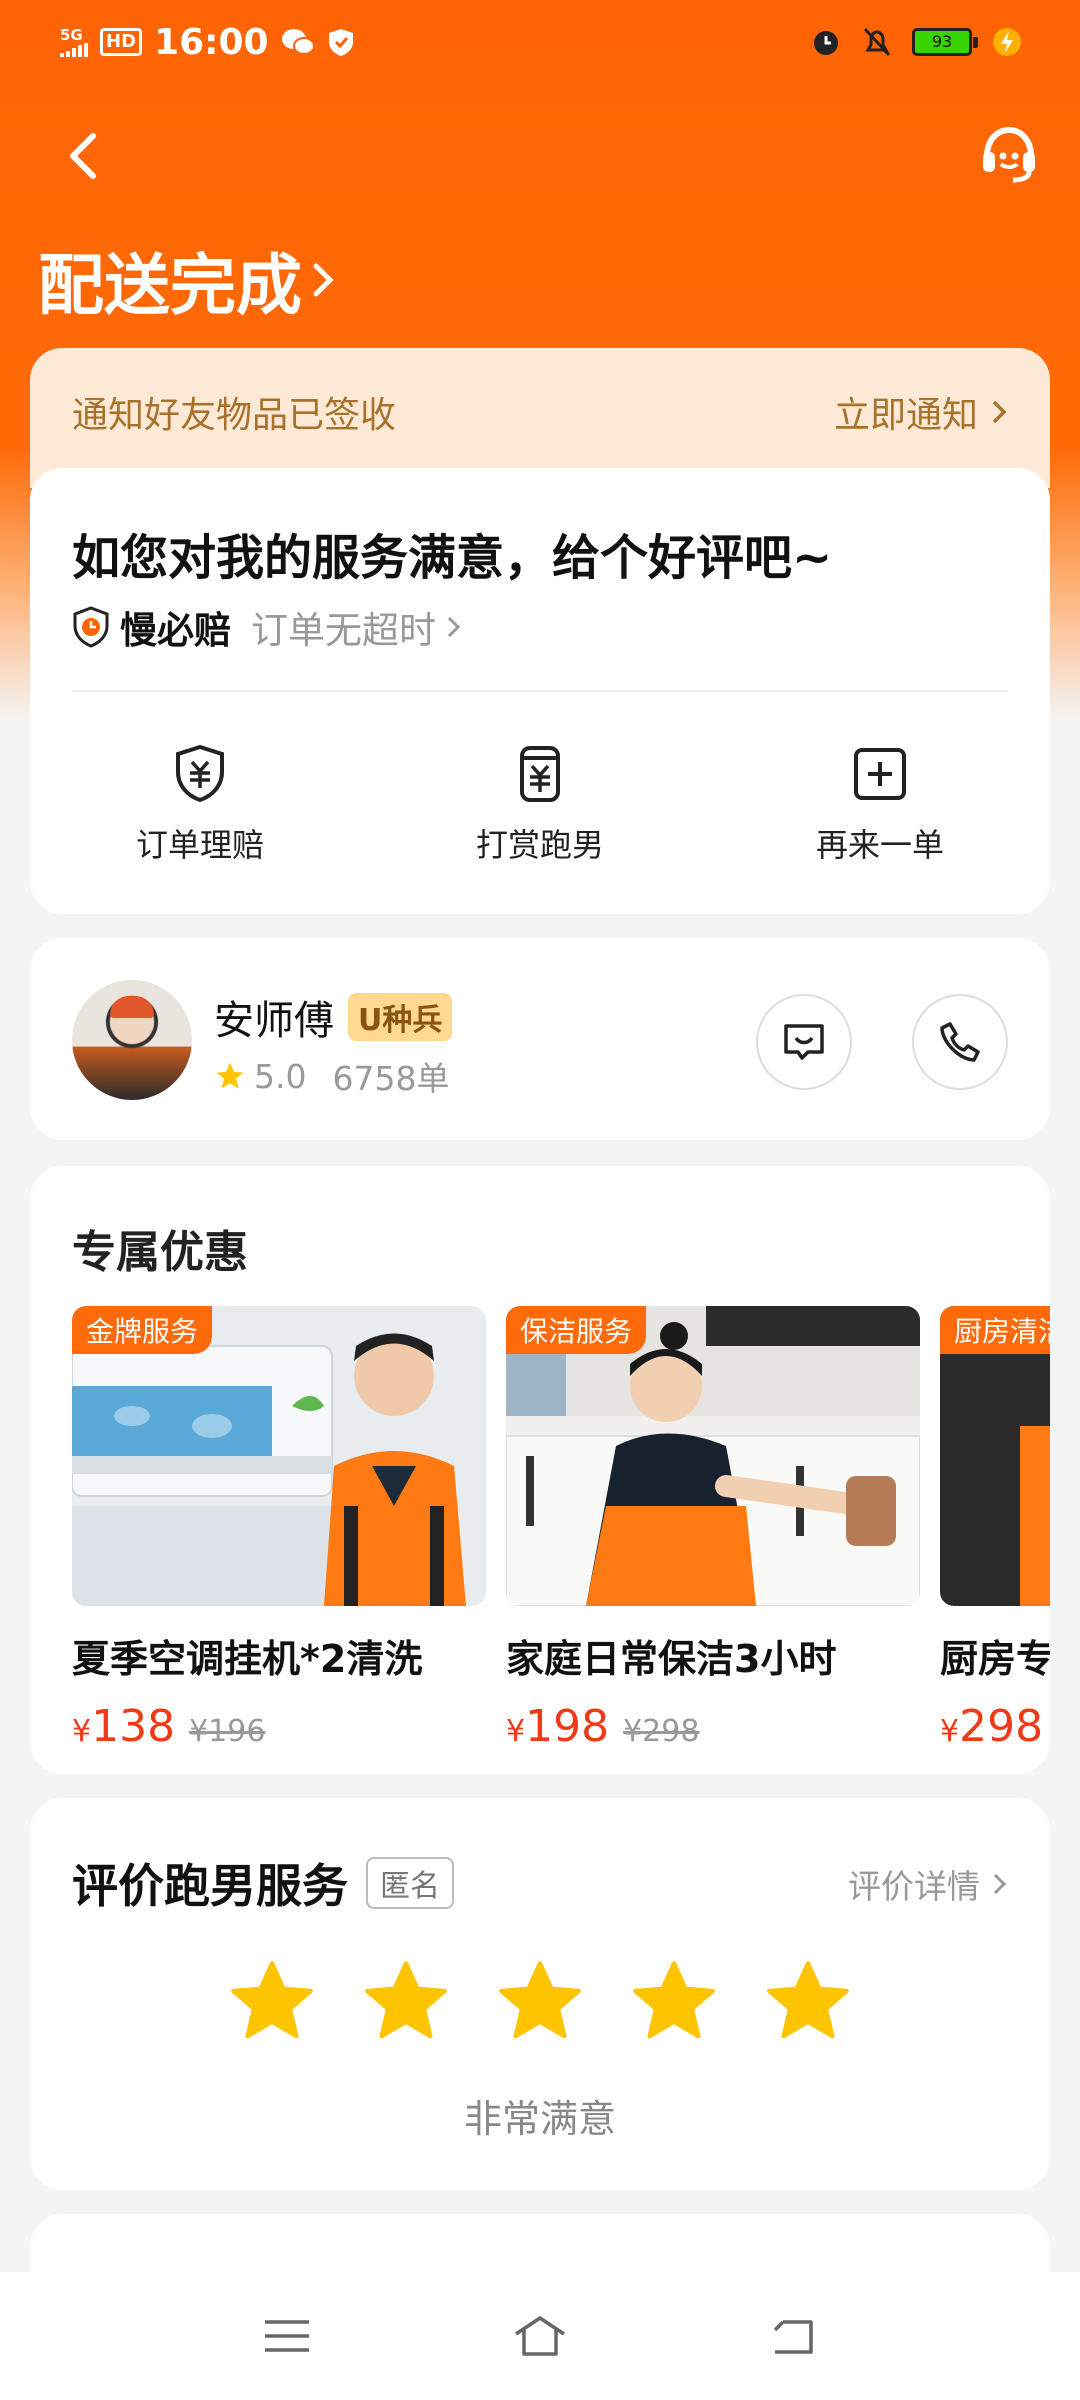 Image resolution: width=1080 pixels, height=2400 pixels. What do you see at coordinates (880, 804) in the screenshot?
I see `reorder-button: 再来一单` at bounding box center [880, 804].